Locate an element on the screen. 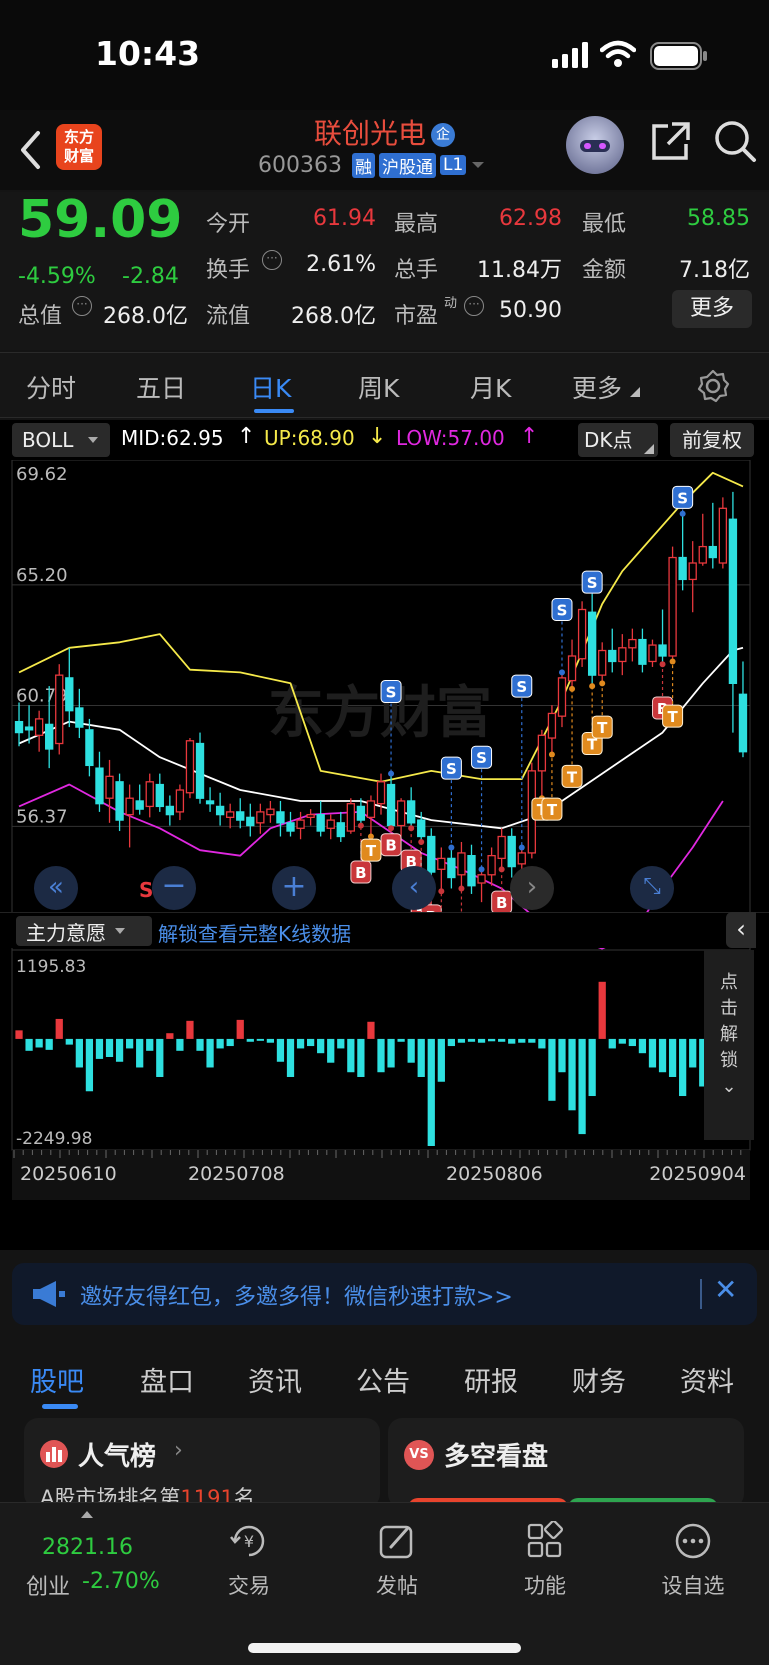 The image size is (769, 1665). share-icon is located at coordinates (670, 142).